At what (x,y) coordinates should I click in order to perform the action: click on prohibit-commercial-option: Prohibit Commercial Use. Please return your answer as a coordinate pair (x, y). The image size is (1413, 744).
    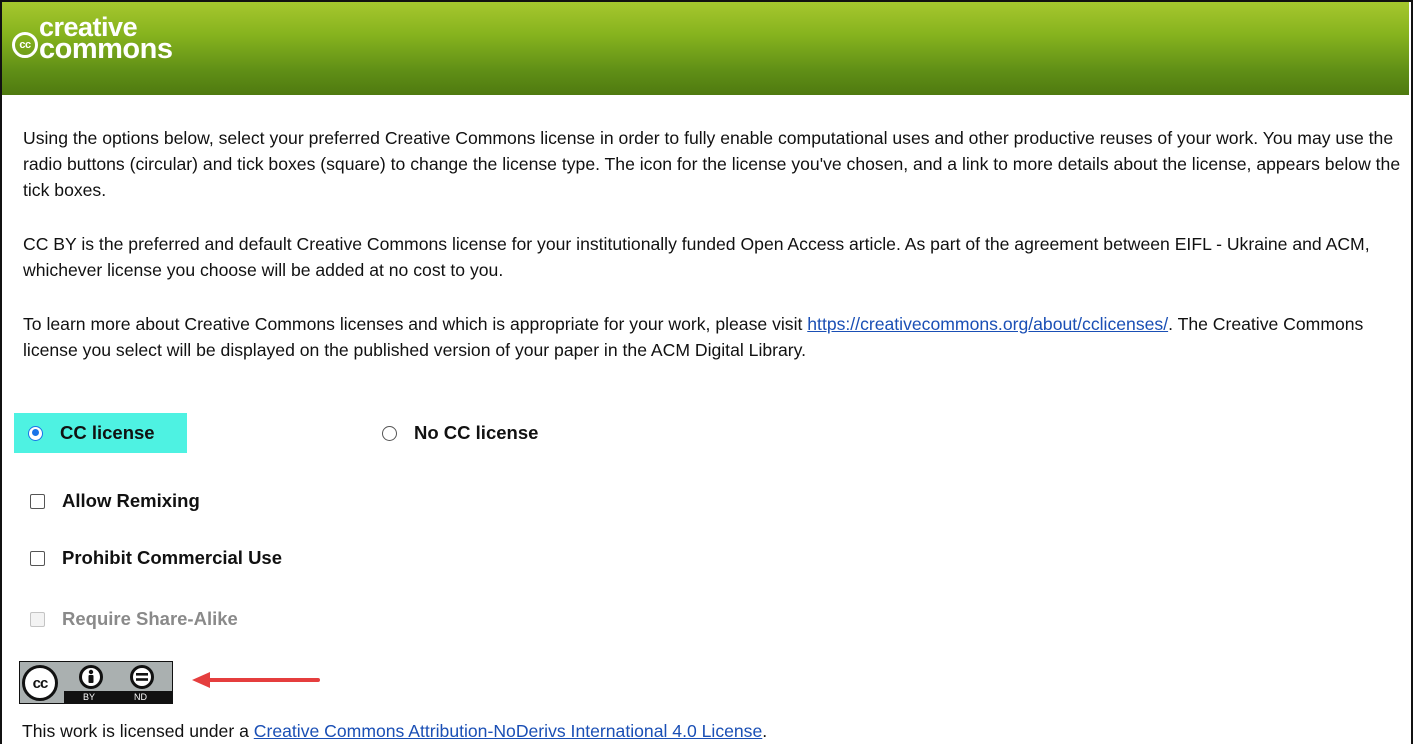
    Looking at the image, I should click on (156, 558).